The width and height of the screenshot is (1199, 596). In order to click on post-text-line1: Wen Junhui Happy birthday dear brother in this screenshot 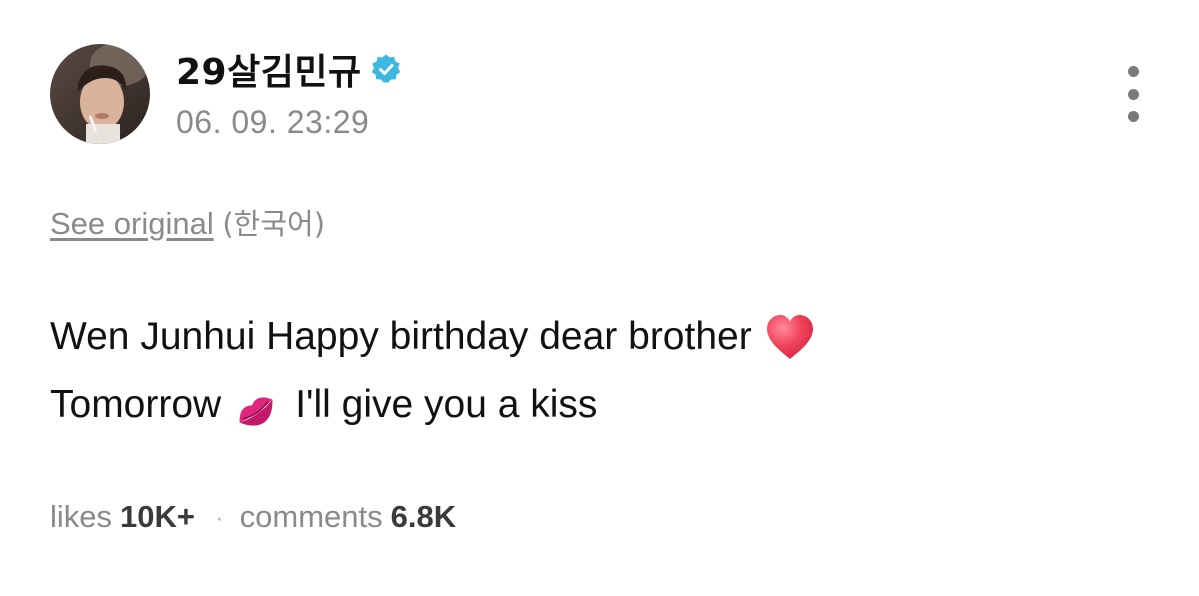, I will do `click(401, 336)`.